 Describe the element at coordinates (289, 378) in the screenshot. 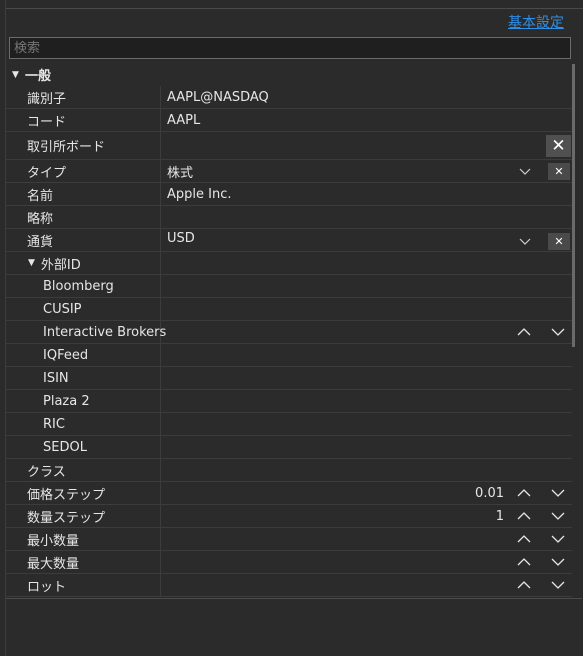

I see `row-isin: ISIN` at that location.